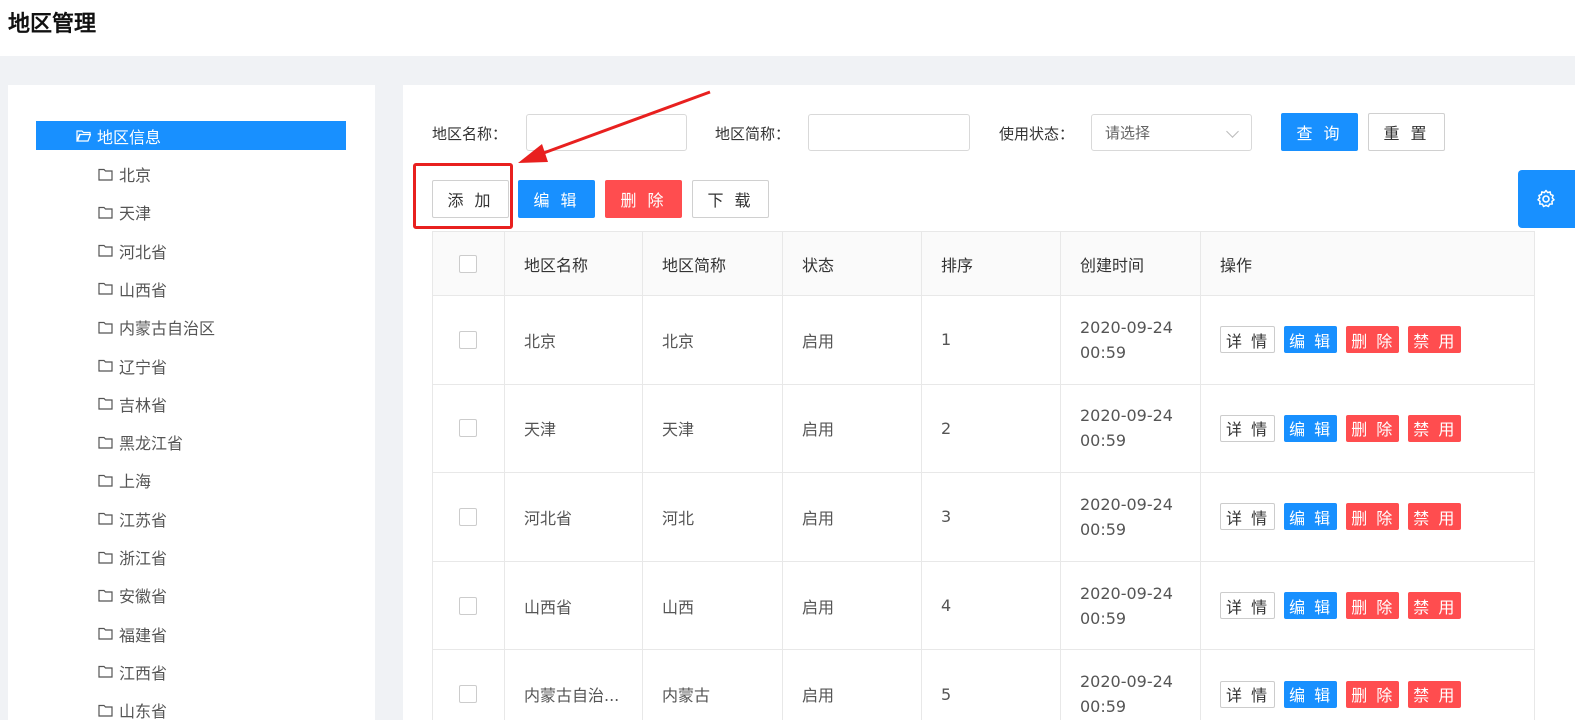 Image resolution: width=1575 pixels, height=720 pixels. Describe the element at coordinates (132, 404) in the screenshot. I see `tree-node: 吉林省` at that location.